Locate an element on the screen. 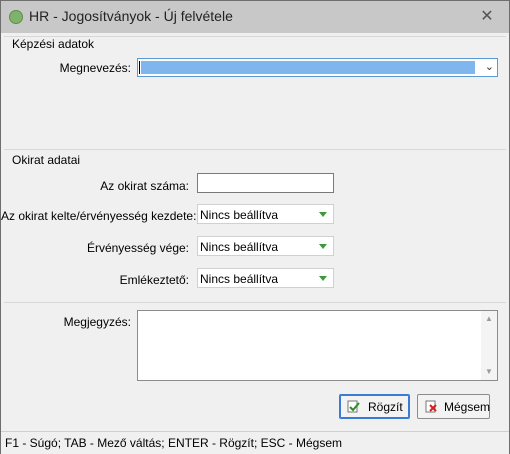 The height and width of the screenshot is (454, 510). megjegyzes-label: Megjegyzés: is located at coordinates (97, 322).